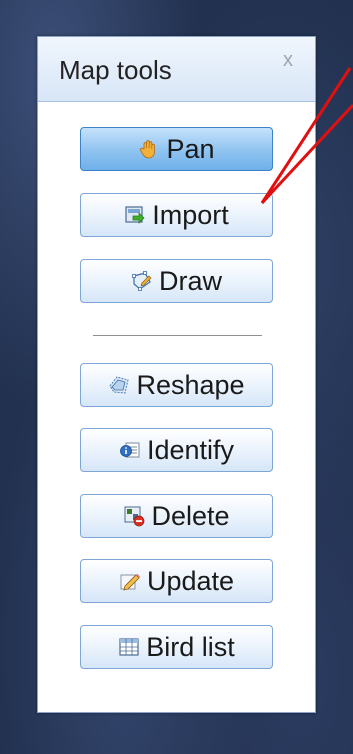  I want to click on import-label: Import, so click(190, 214).